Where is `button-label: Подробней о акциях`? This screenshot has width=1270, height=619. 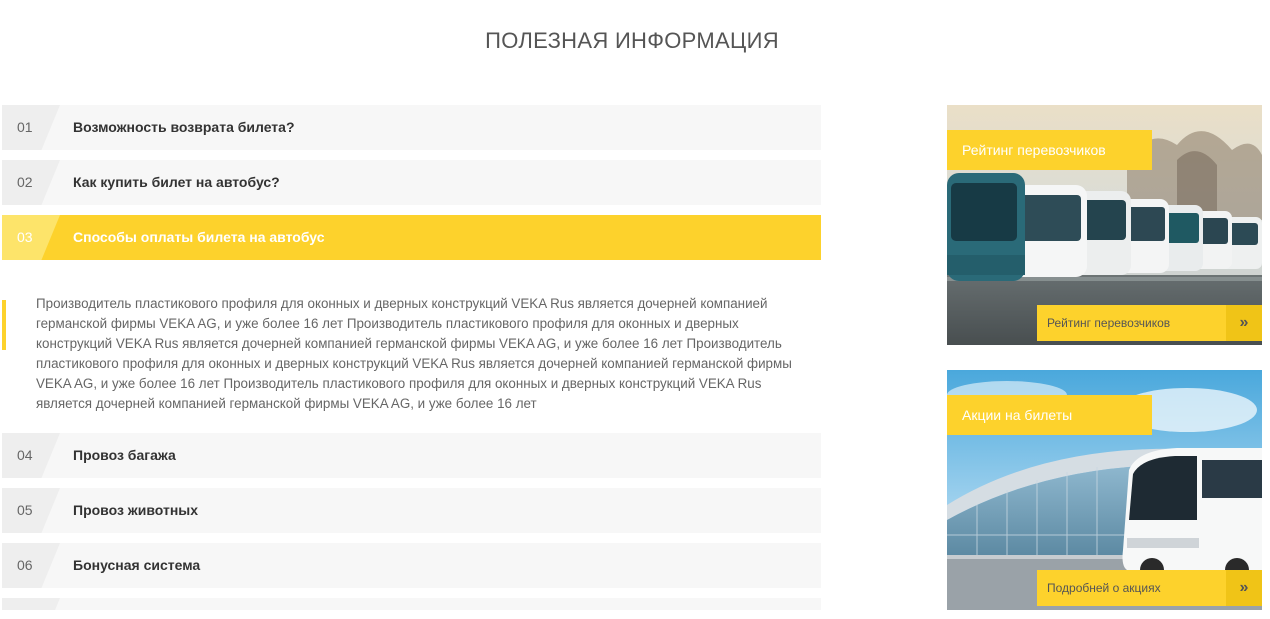 button-label: Подробней о акциях is located at coordinates (1104, 588).